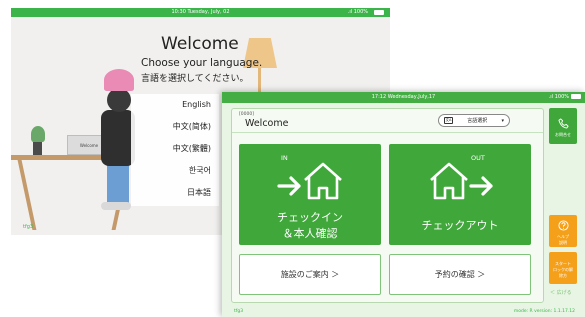 The height and width of the screenshot is (317, 585). I want to click on language-select-button: 文A 言語選択 ▾, so click(474, 120).